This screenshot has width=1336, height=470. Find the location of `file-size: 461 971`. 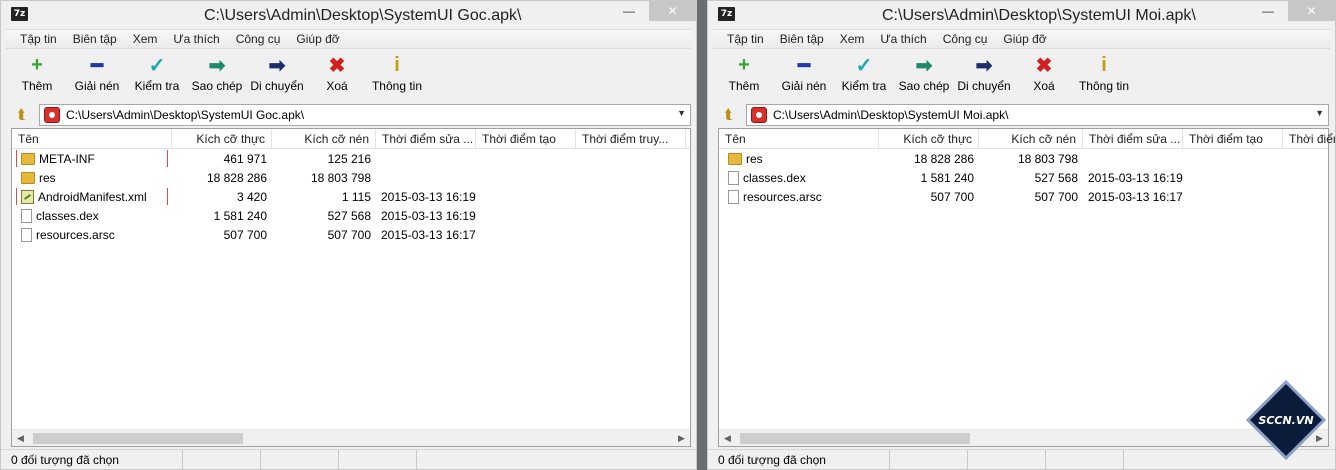

file-size: 461 971 is located at coordinates (245, 158).